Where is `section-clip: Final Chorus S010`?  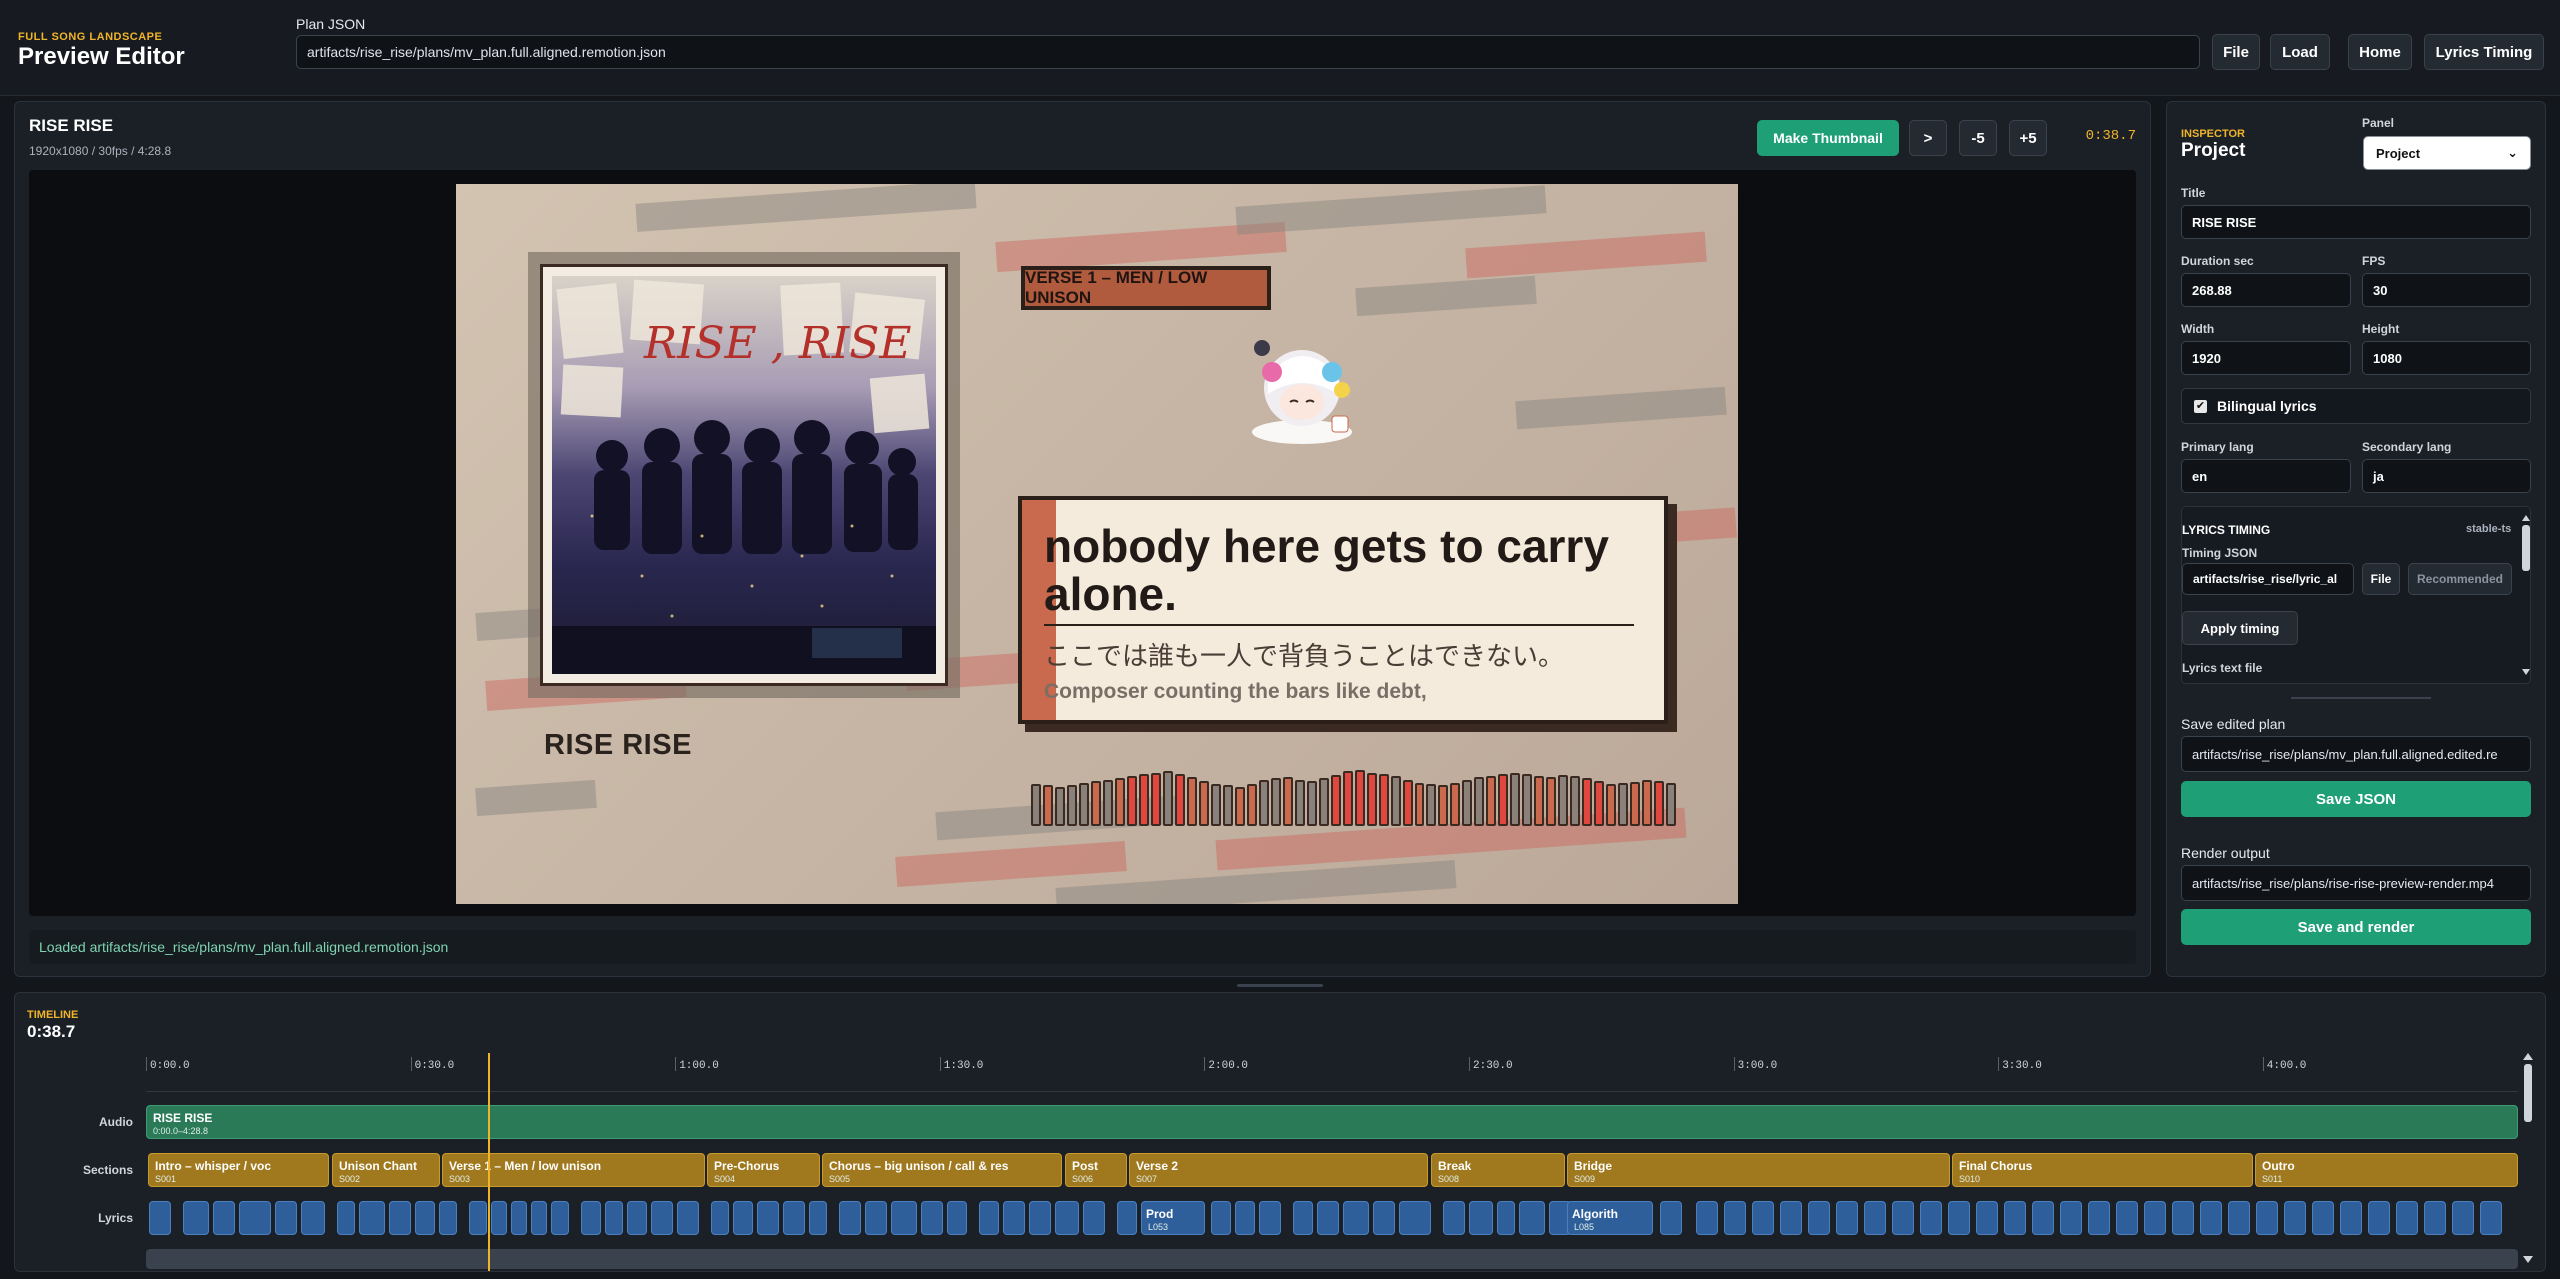
section-clip: Final Chorus S010 is located at coordinates (2102, 1170).